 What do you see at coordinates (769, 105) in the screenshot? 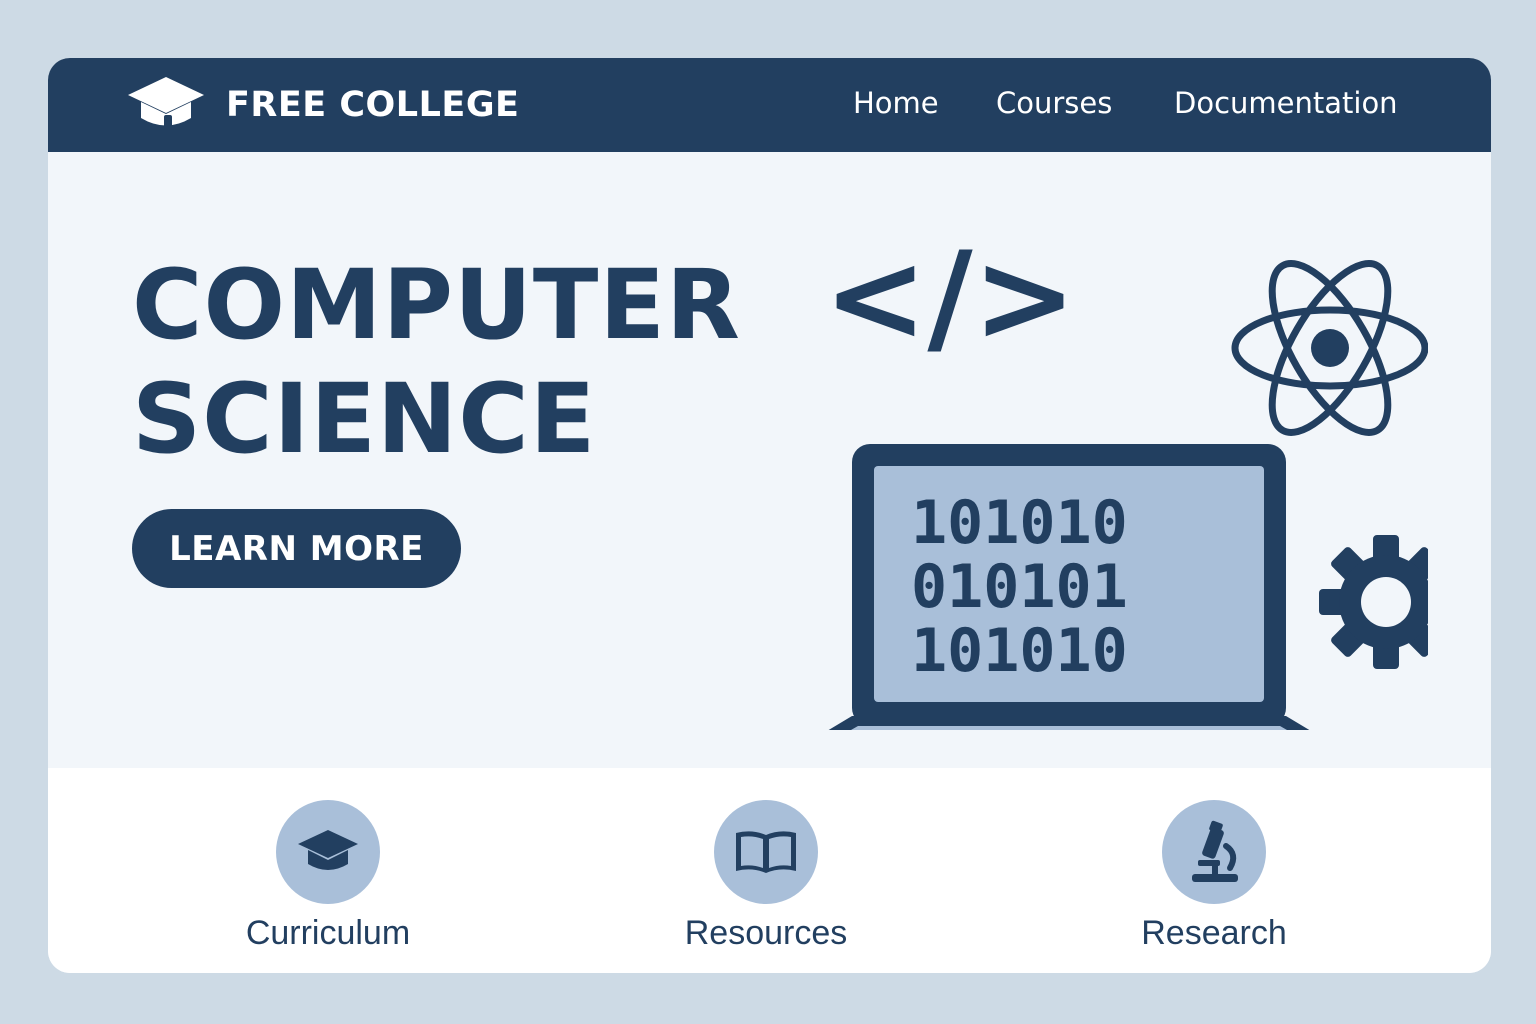
I see `navbar: FREE COLLEGE Home Courses Documentation` at bounding box center [769, 105].